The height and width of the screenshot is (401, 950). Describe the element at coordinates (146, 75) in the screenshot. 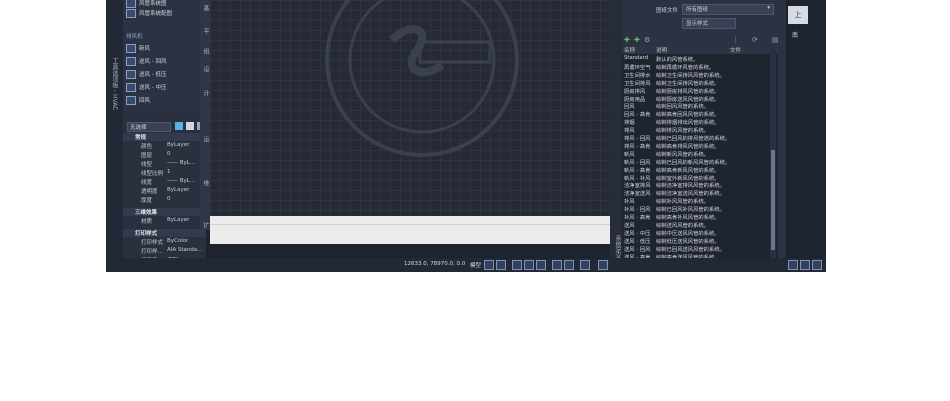

I see `palette-item-fan-2: 送风 - 低压` at that location.